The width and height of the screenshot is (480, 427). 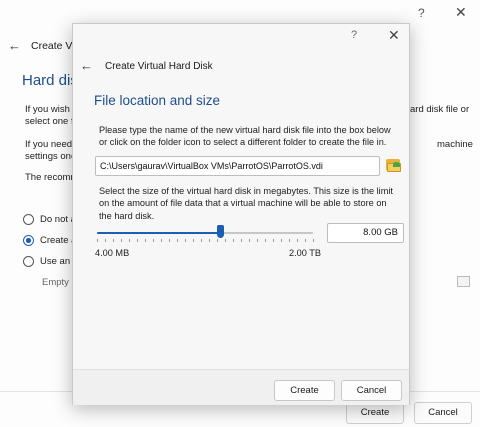 I want to click on cancel-button: Cancel, so click(x=371, y=390).